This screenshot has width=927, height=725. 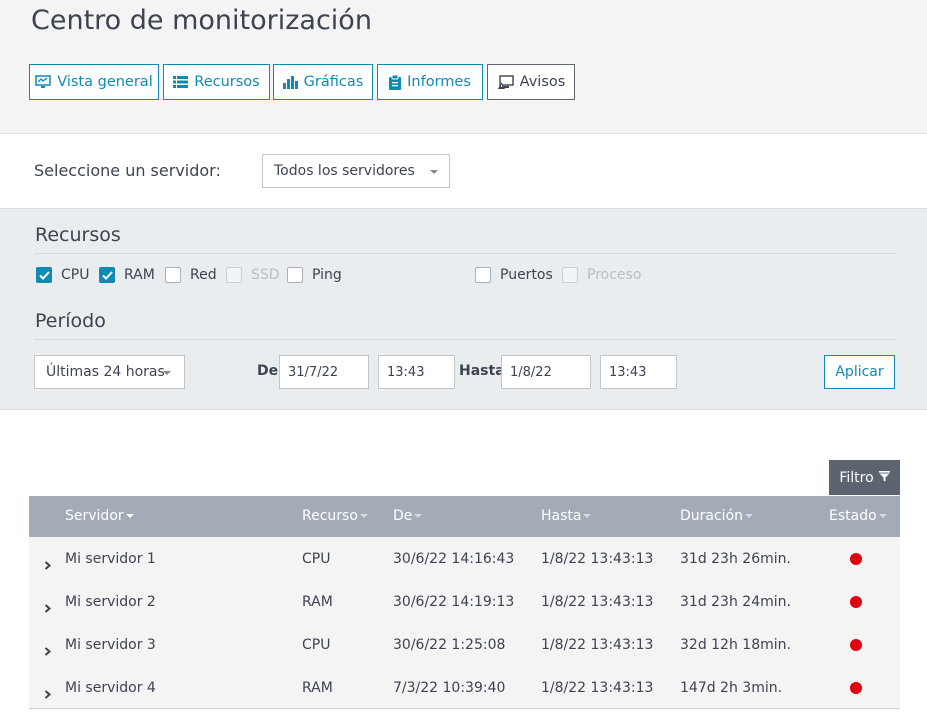 I want to click on page-title: Centro de monitorización, so click(x=201, y=20).